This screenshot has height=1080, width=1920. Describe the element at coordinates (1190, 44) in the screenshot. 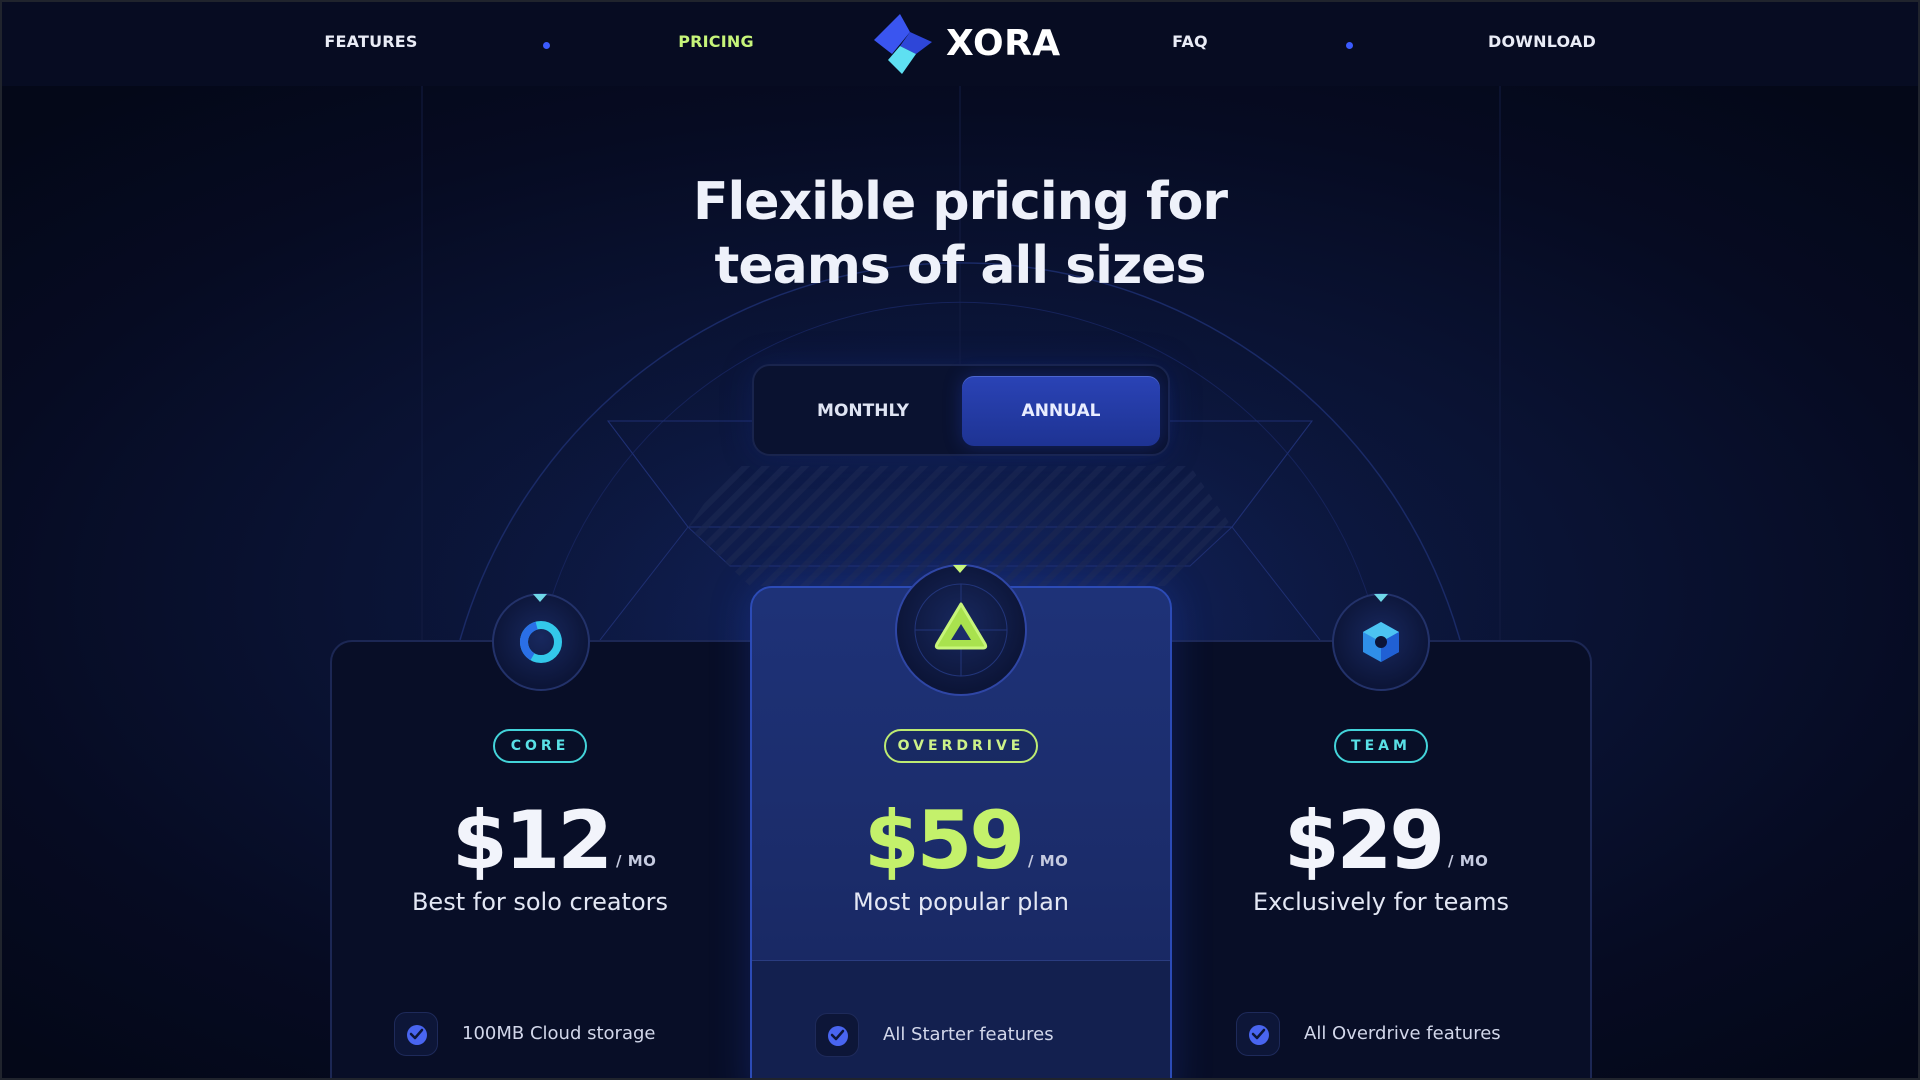

I see `nav-link-faq: FAQ` at that location.